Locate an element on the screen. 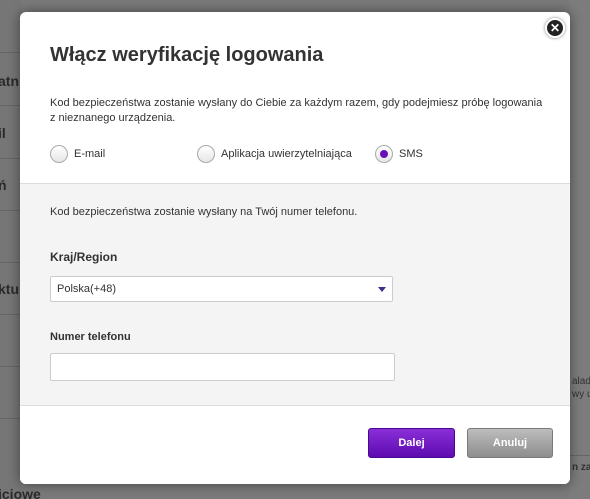 The height and width of the screenshot is (499, 590). method-option-authenticator: Aplikacja uwierzytelniająca is located at coordinates (274, 154).